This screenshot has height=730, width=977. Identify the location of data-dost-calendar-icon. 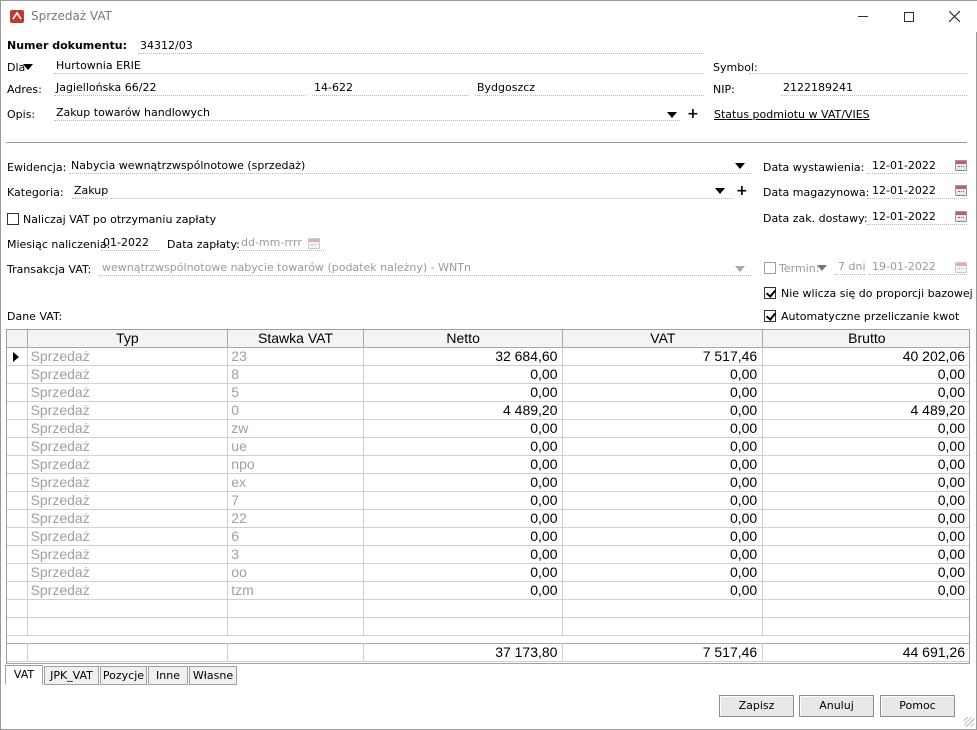
(961, 216).